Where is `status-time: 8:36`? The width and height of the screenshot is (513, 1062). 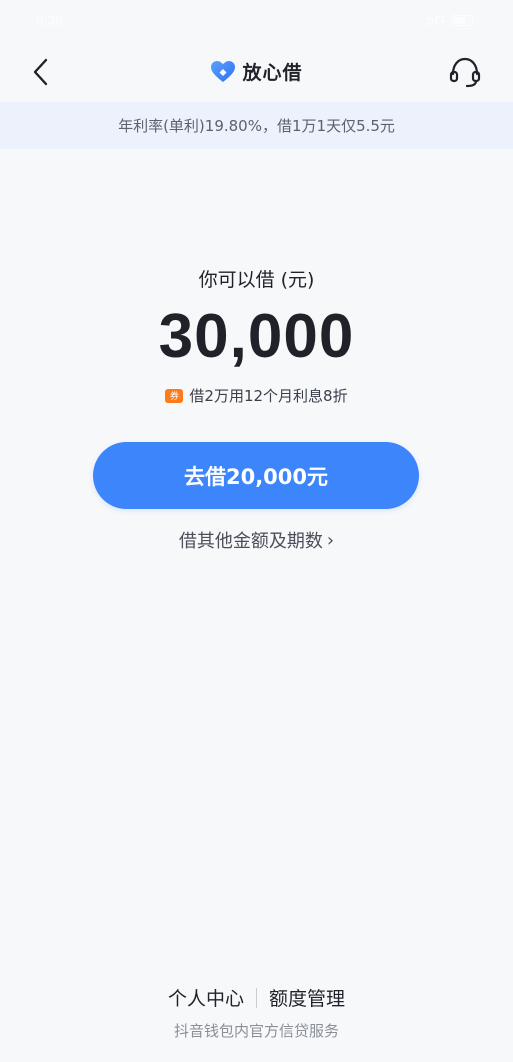
status-time: 8:36 is located at coordinates (50, 20).